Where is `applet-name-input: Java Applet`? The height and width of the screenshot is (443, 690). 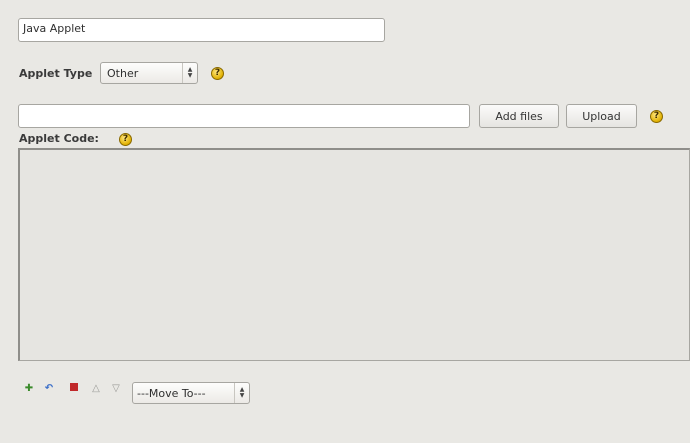 applet-name-input: Java Applet is located at coordinates (201, 30).